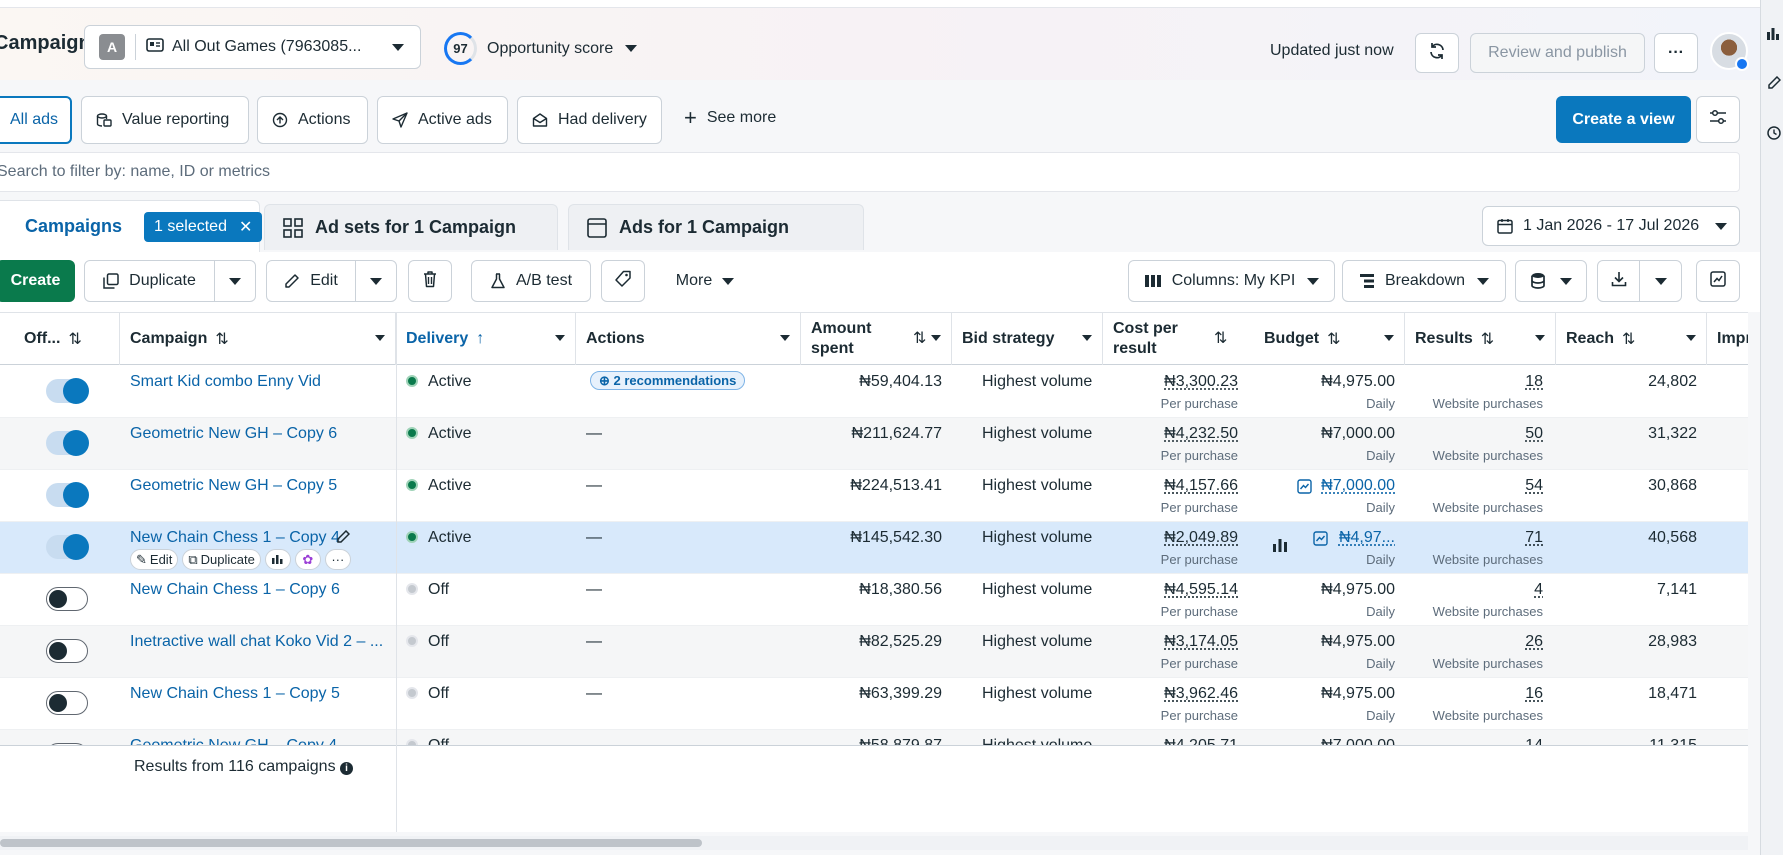 This screenshot has height=855, width=1783. Describe the element at coordinates (1631, 339) in the screenshot. I see `column-reach: Reach ⇅` at that location.